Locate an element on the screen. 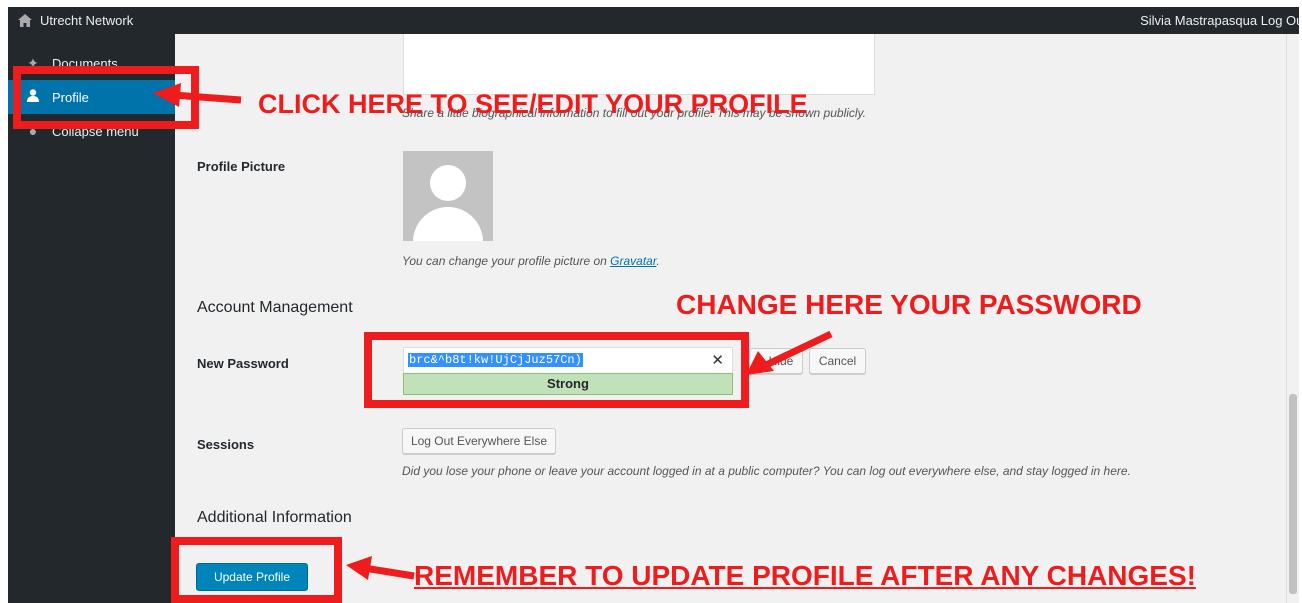 The image size is (1302, 603). password-annotation: CHANGE HERE YOUR PASSWORD is located at coordinates (909, 304).